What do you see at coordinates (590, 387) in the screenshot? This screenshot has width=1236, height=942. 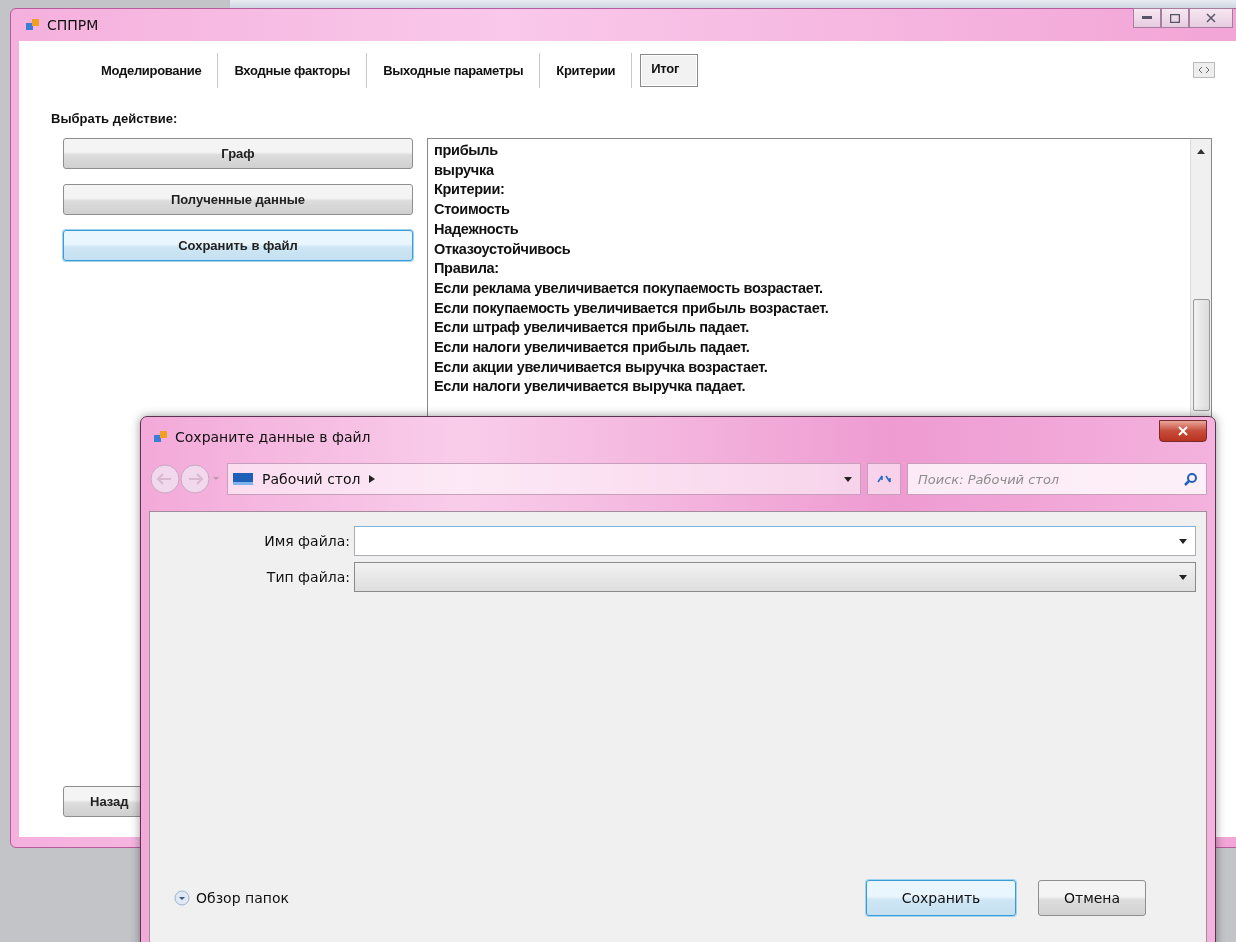 I see `output-line: Если налоги увеличивается выручка падает.` at bounding box center [590, 387].